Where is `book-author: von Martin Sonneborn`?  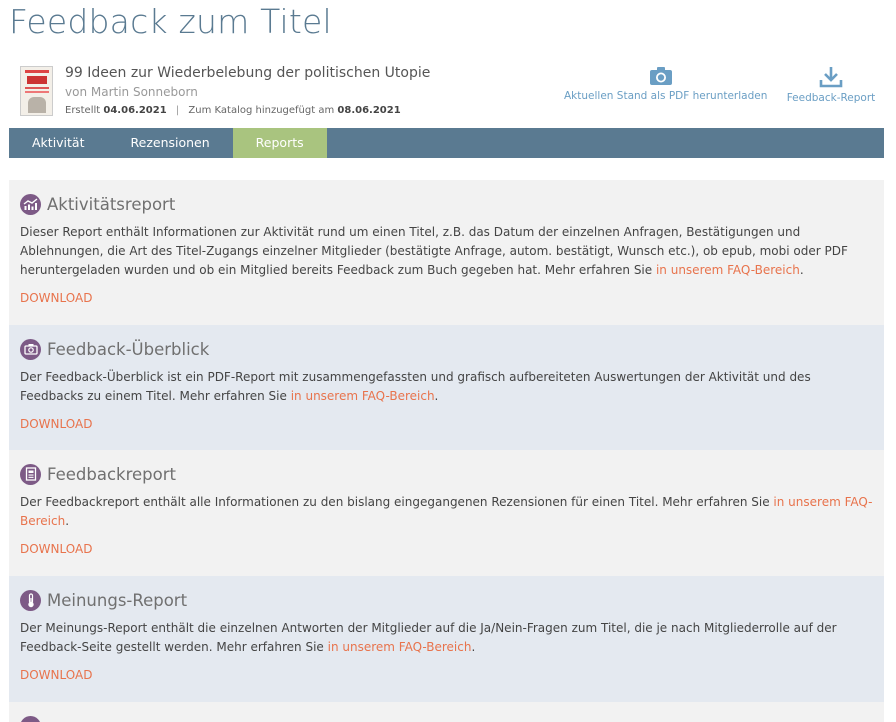 book-author: von Martin Sonneborn is located at coordinates (131, 92).